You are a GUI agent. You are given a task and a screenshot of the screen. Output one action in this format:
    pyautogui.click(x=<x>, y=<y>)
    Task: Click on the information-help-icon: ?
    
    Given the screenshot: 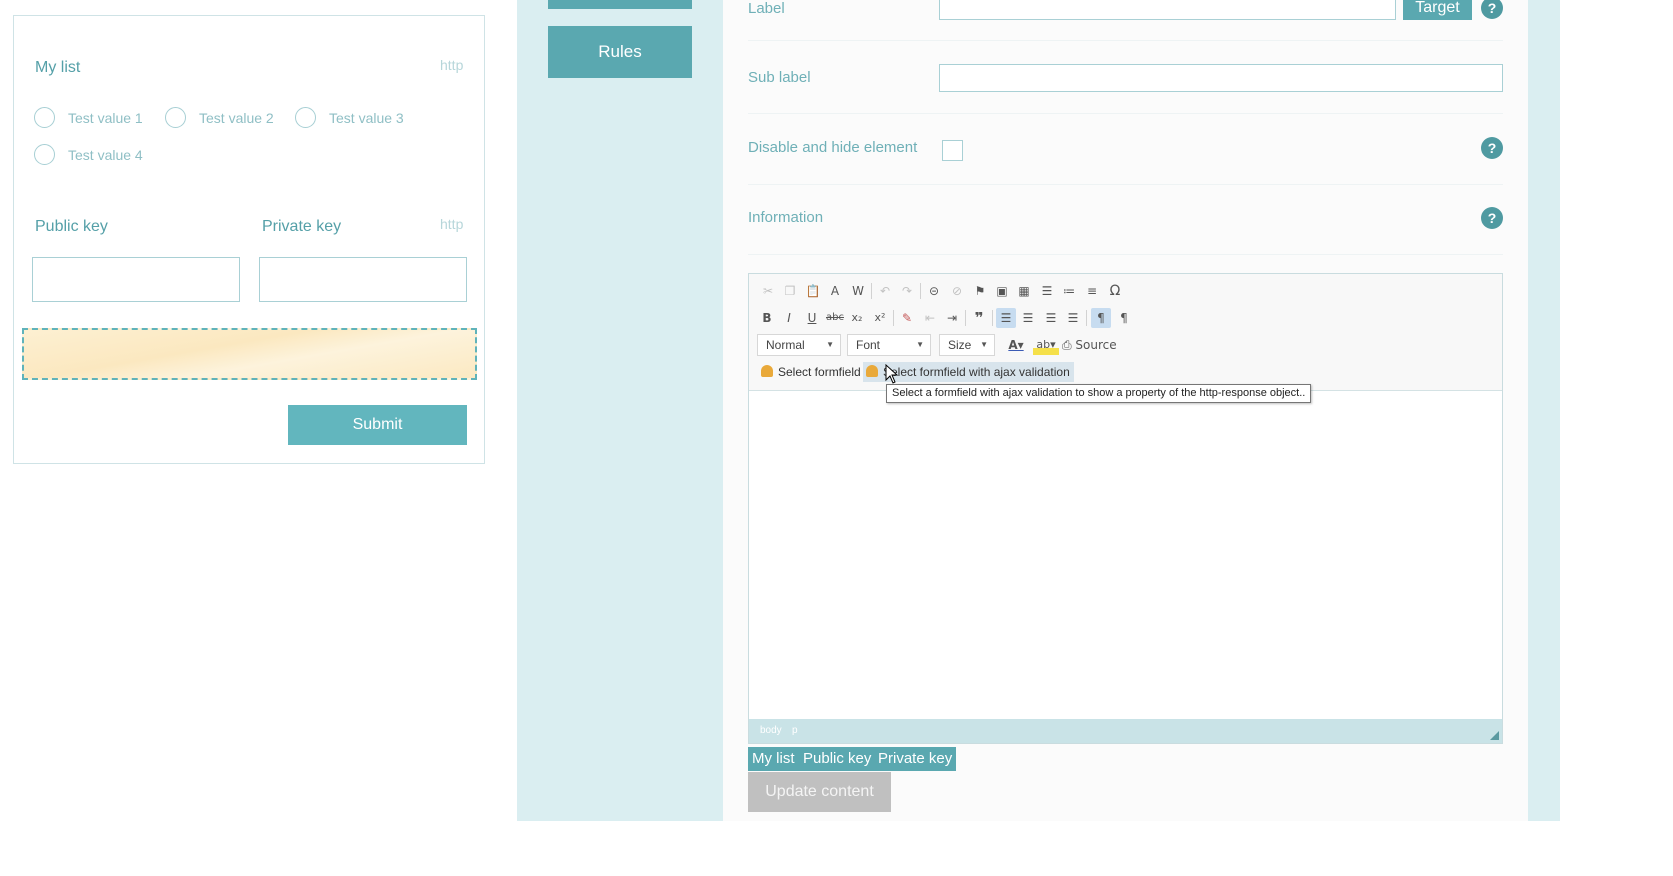 What is the action you would take?
    pyautogui.click(x=1492, y=218)
    